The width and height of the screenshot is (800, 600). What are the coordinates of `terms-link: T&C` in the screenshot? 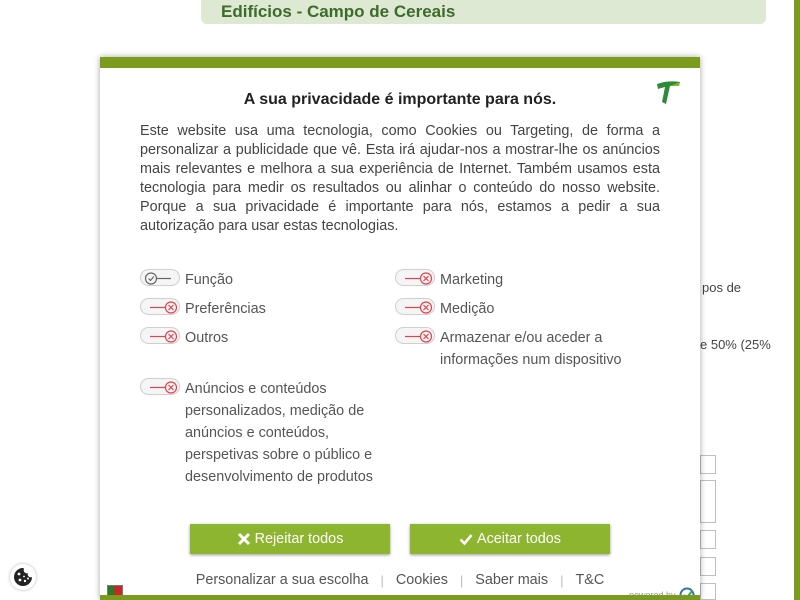 It's located at (589, 580).